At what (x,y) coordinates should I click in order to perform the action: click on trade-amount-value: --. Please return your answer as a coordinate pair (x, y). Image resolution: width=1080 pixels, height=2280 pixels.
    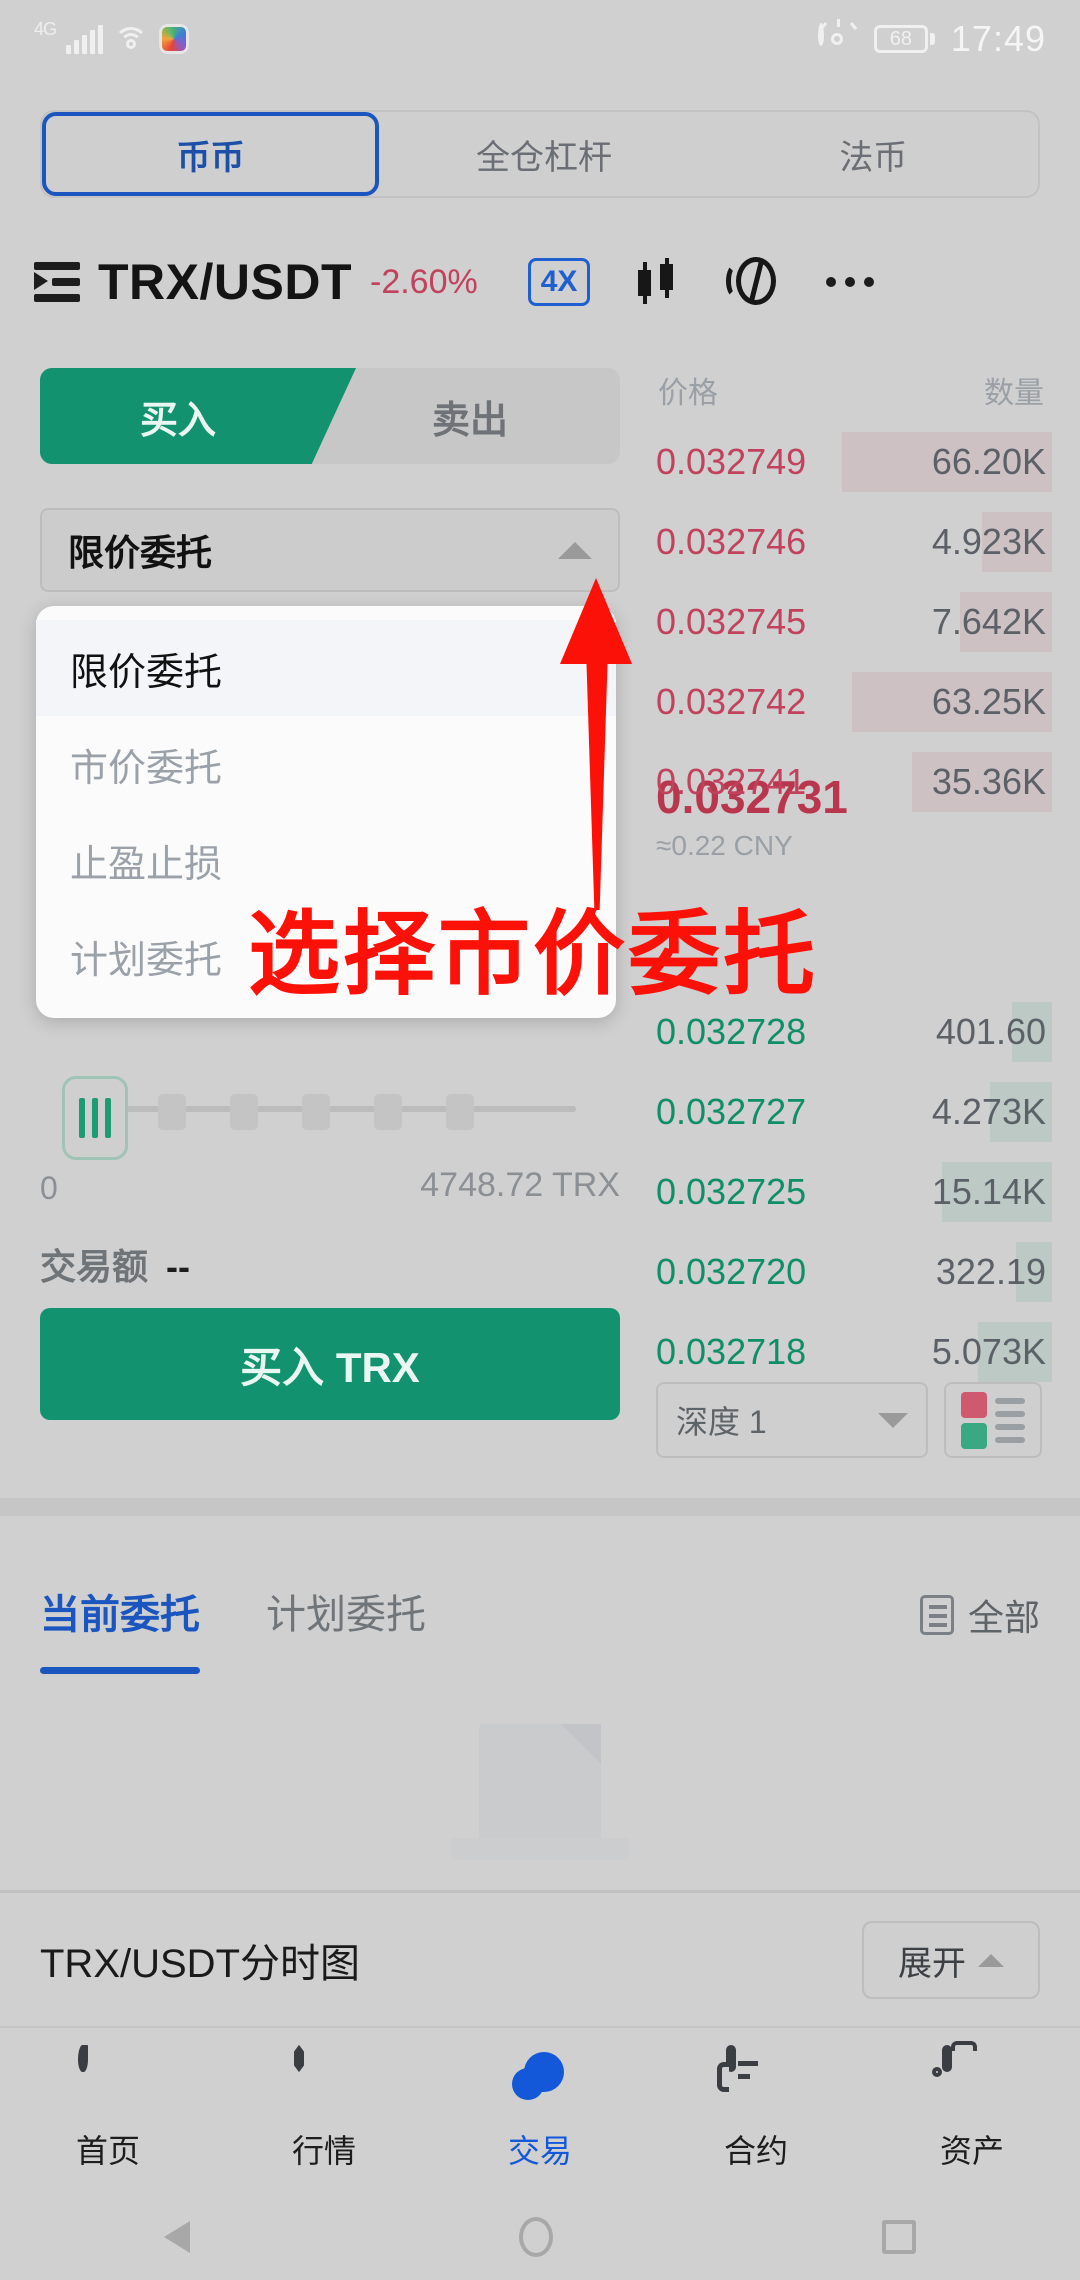
    Looking at the image, I should click on (178, 1266).